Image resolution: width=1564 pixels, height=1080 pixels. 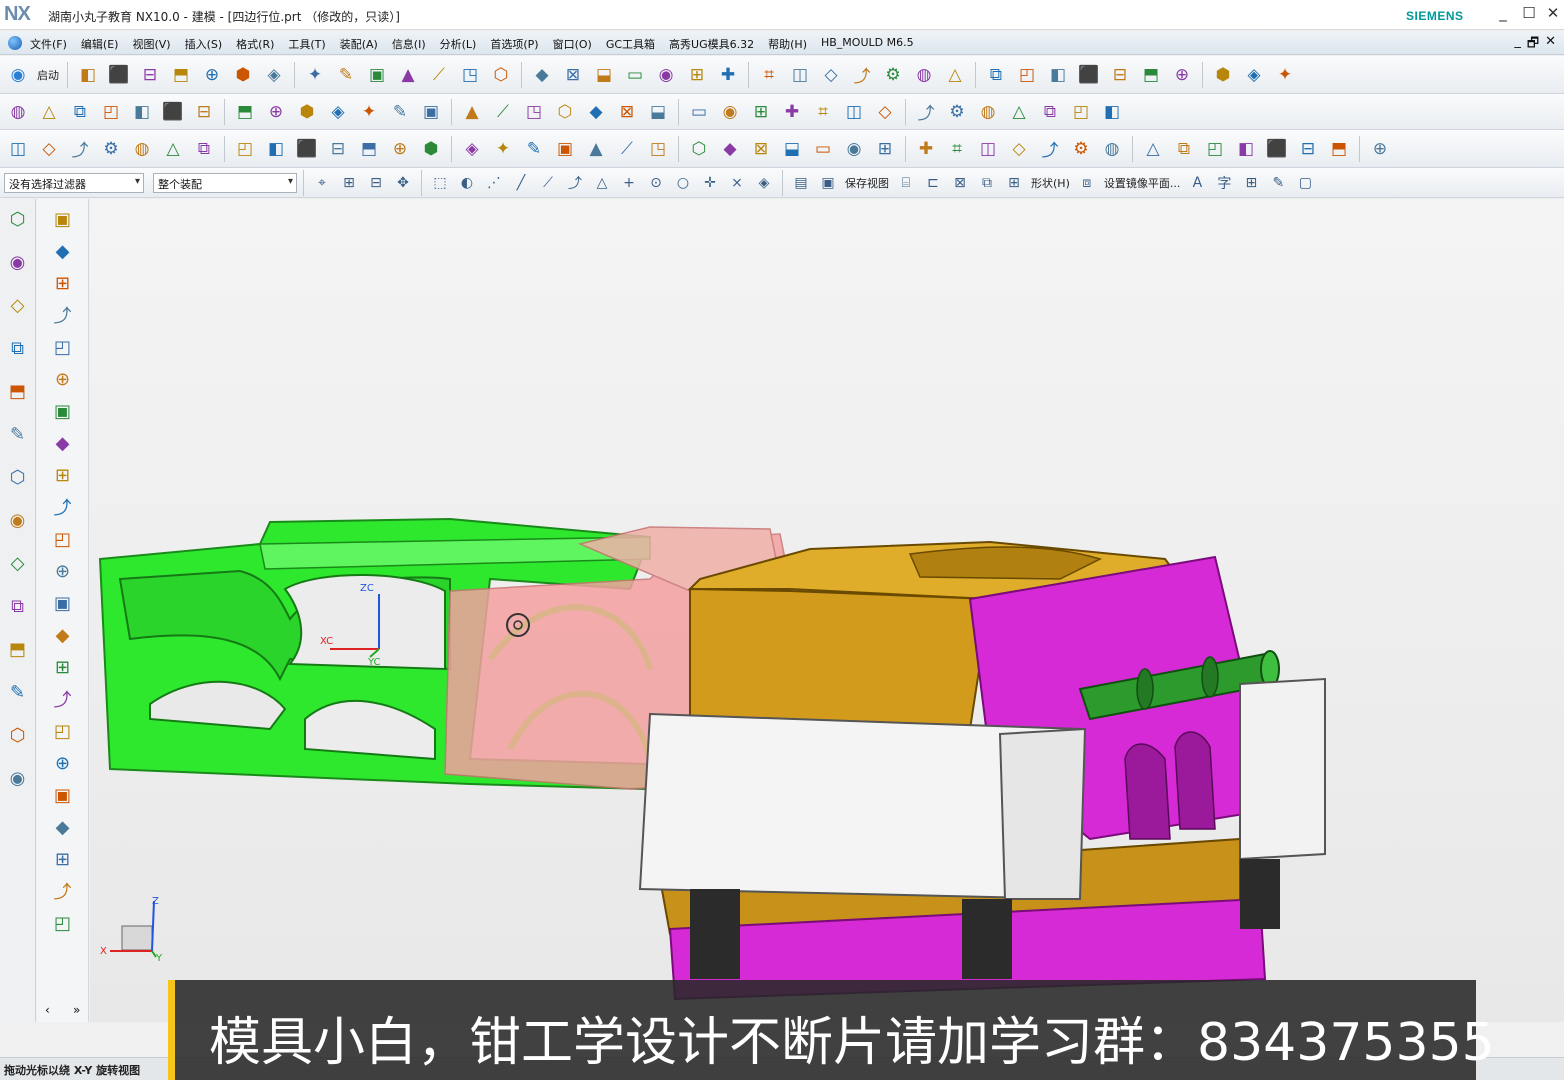 I want to click on rectangle-icon: ⊟, so click(x=1120, y=75).